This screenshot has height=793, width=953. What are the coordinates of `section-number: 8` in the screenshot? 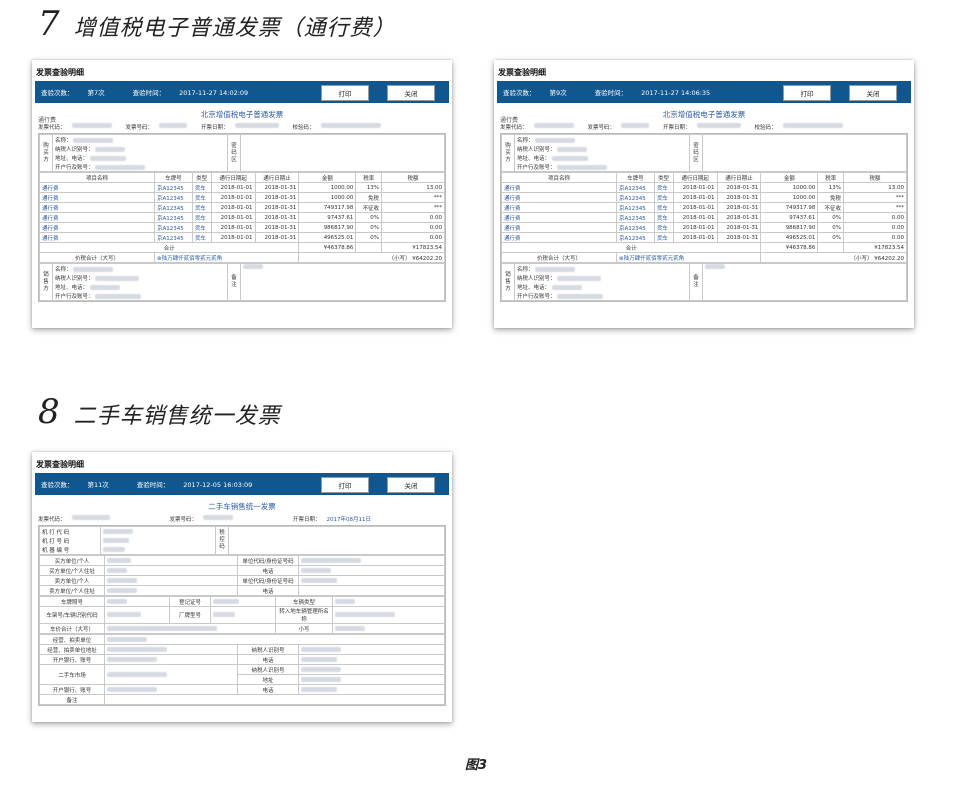 It's located at (49, 412).